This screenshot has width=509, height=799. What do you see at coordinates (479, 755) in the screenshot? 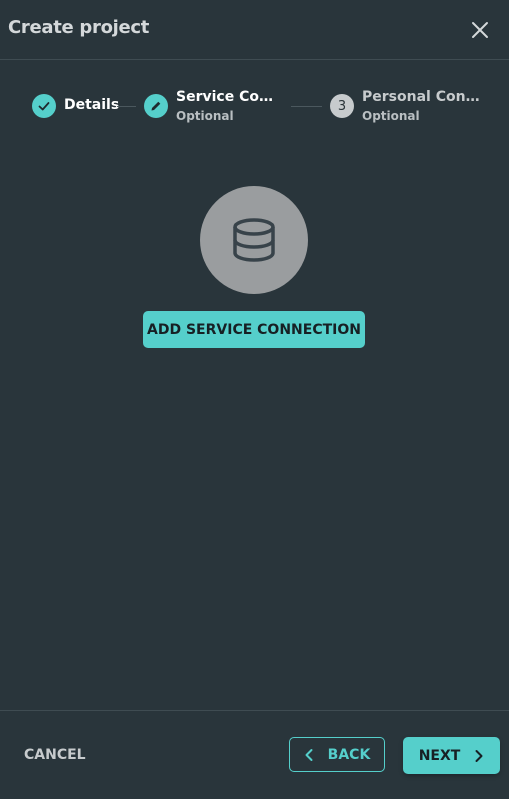
I see `chevron-right-icon` at bounding box center [479, 755].